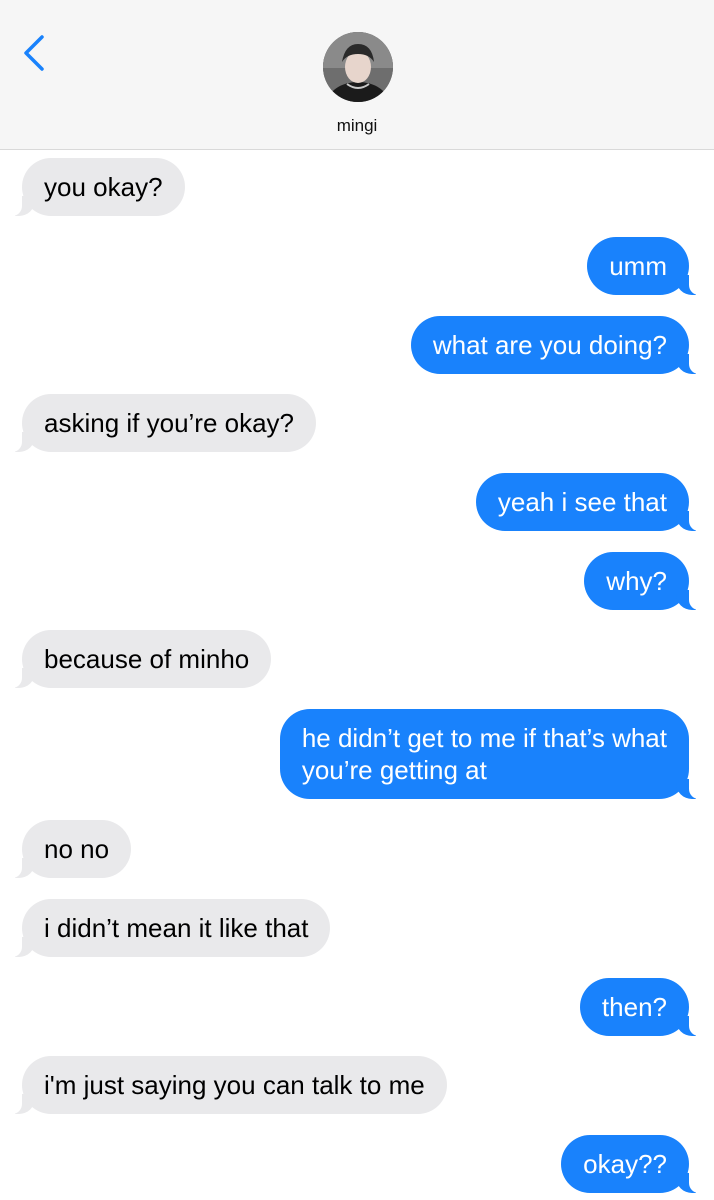  I want to click on message-text: yeah i see that, so click(582, 502).